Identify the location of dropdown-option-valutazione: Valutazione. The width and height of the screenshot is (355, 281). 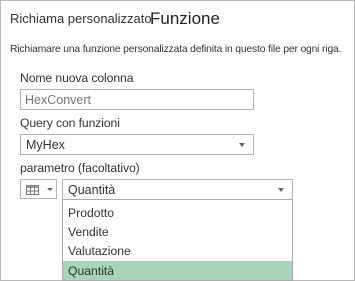
(177, 250).